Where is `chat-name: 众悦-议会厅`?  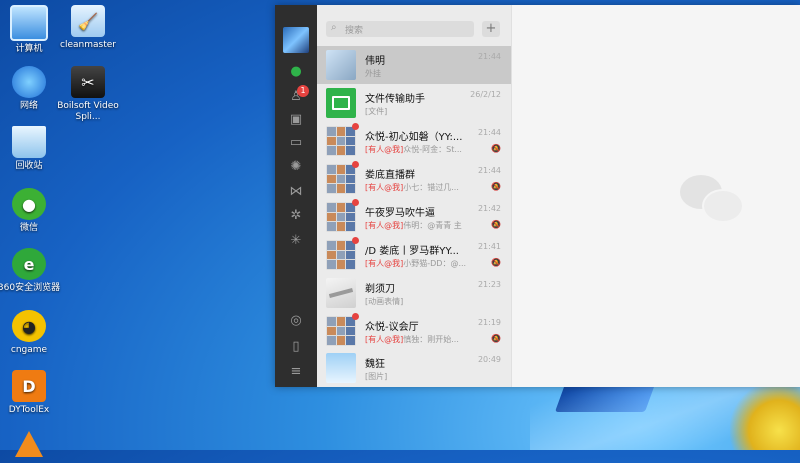
chat-name: 众悦-议会厅 is located at coordinates (392, 327).